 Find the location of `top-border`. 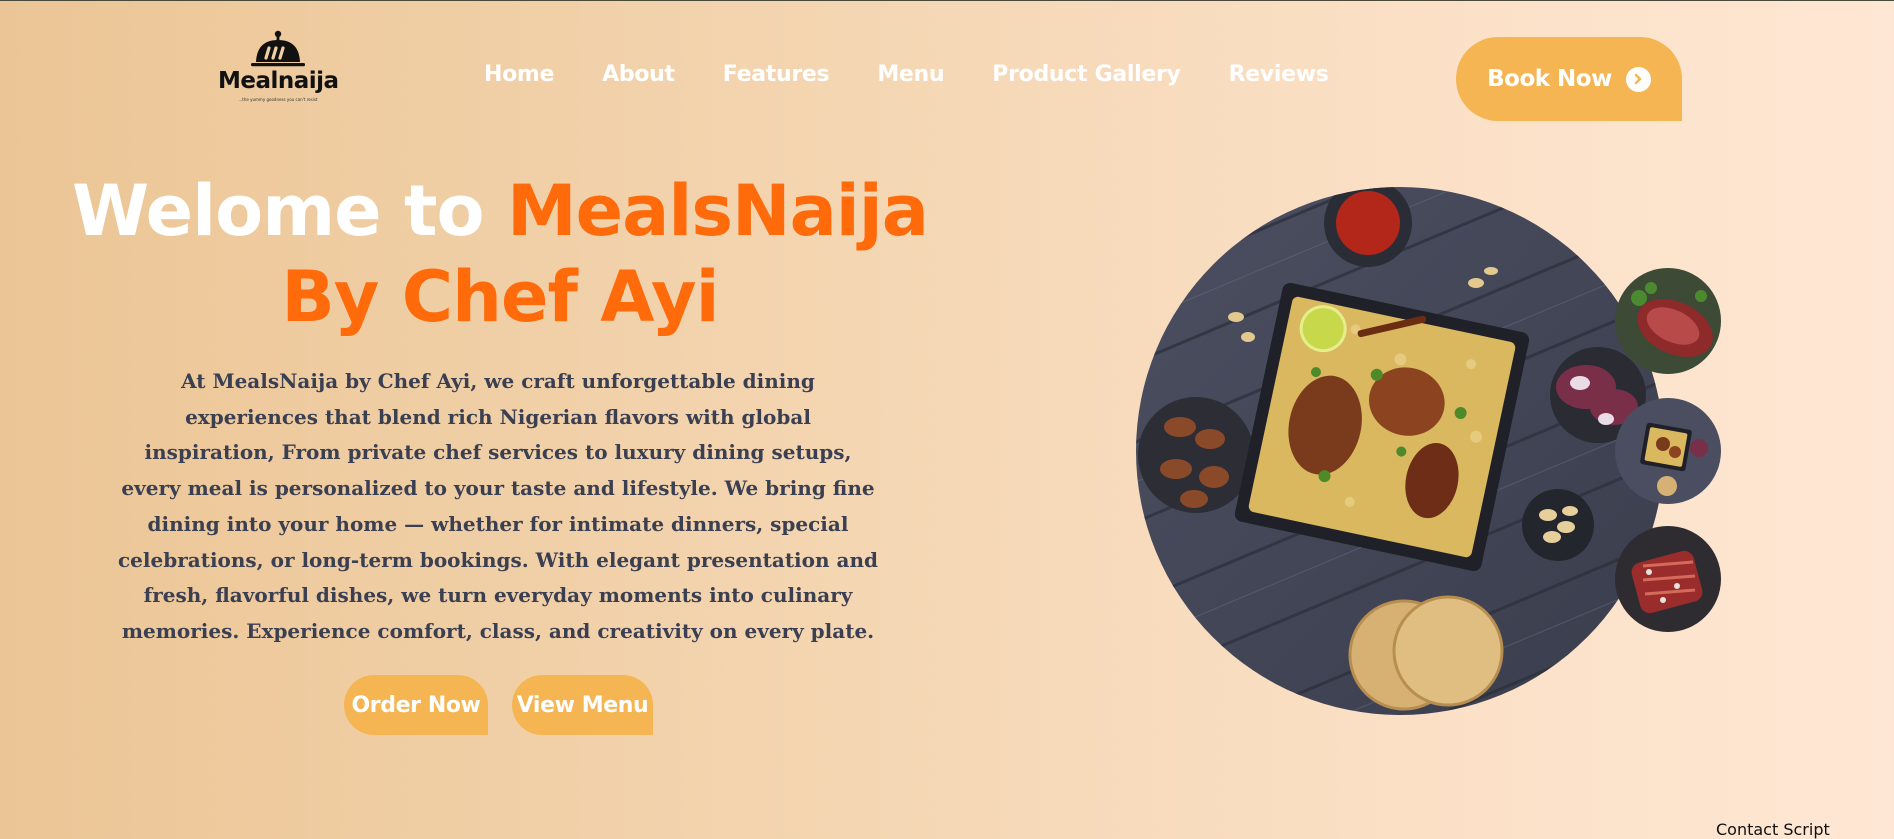

top-border is located at coordinates (947, 0).